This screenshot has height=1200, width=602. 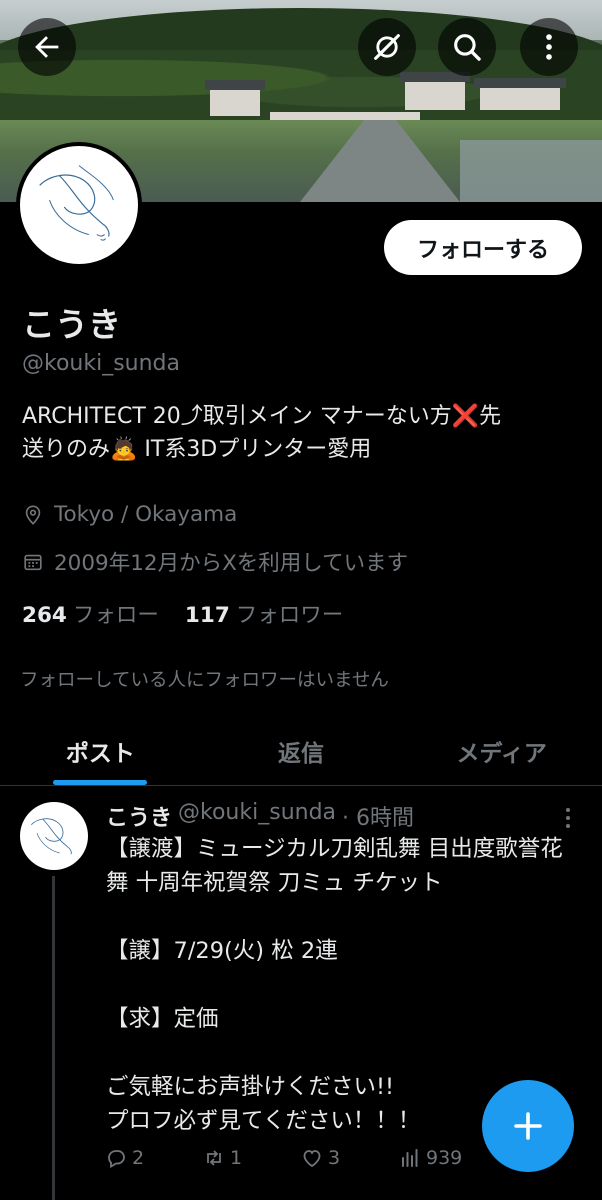 I want to click on grok-icon, so click(x=387, y=47).